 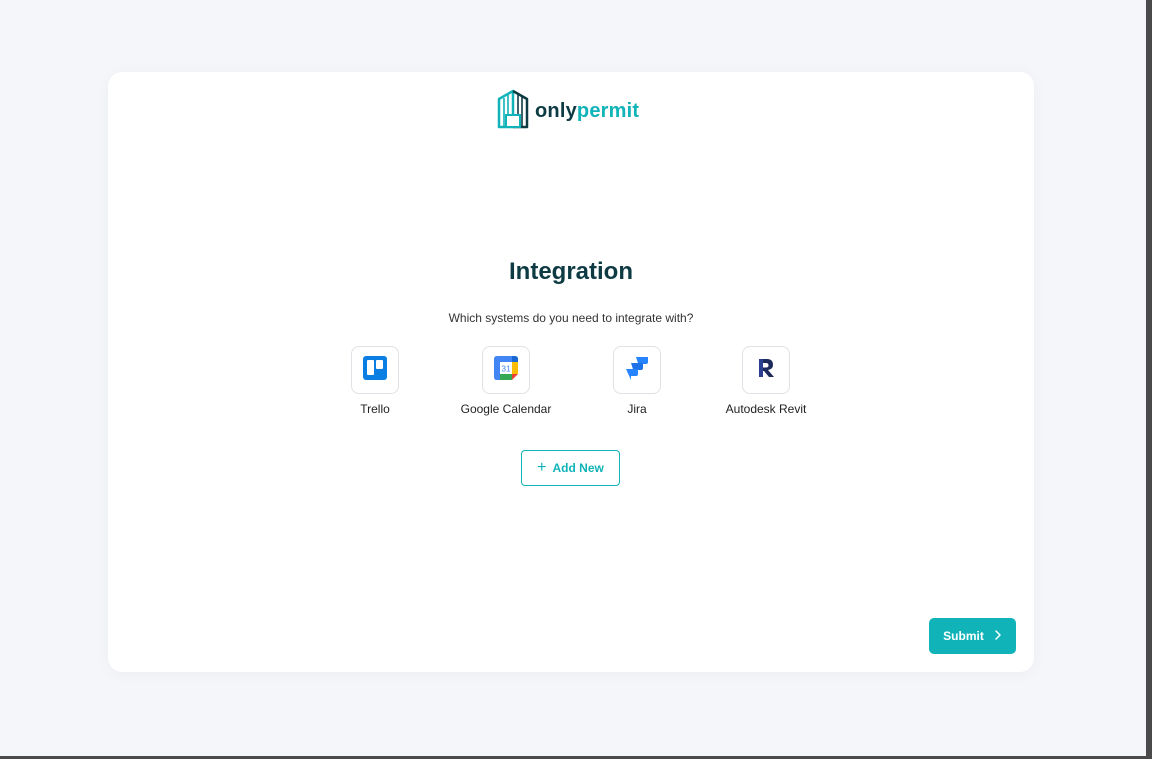 I want to click on integration-label: Google Calendar, so click(x=506, y=409).